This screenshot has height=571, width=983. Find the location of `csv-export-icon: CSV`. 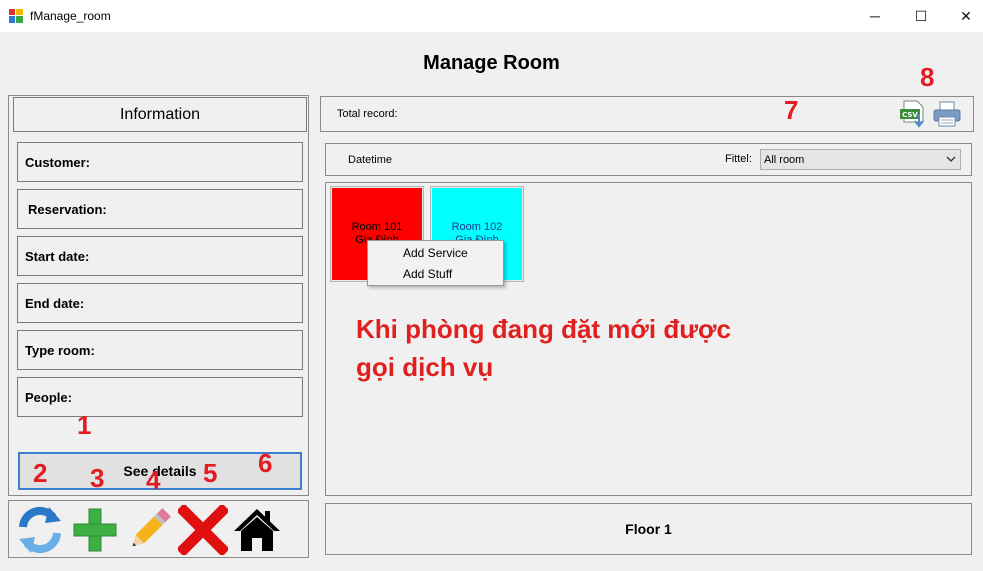

csv-export-icon: CSV is located at coordinates (913, 114).